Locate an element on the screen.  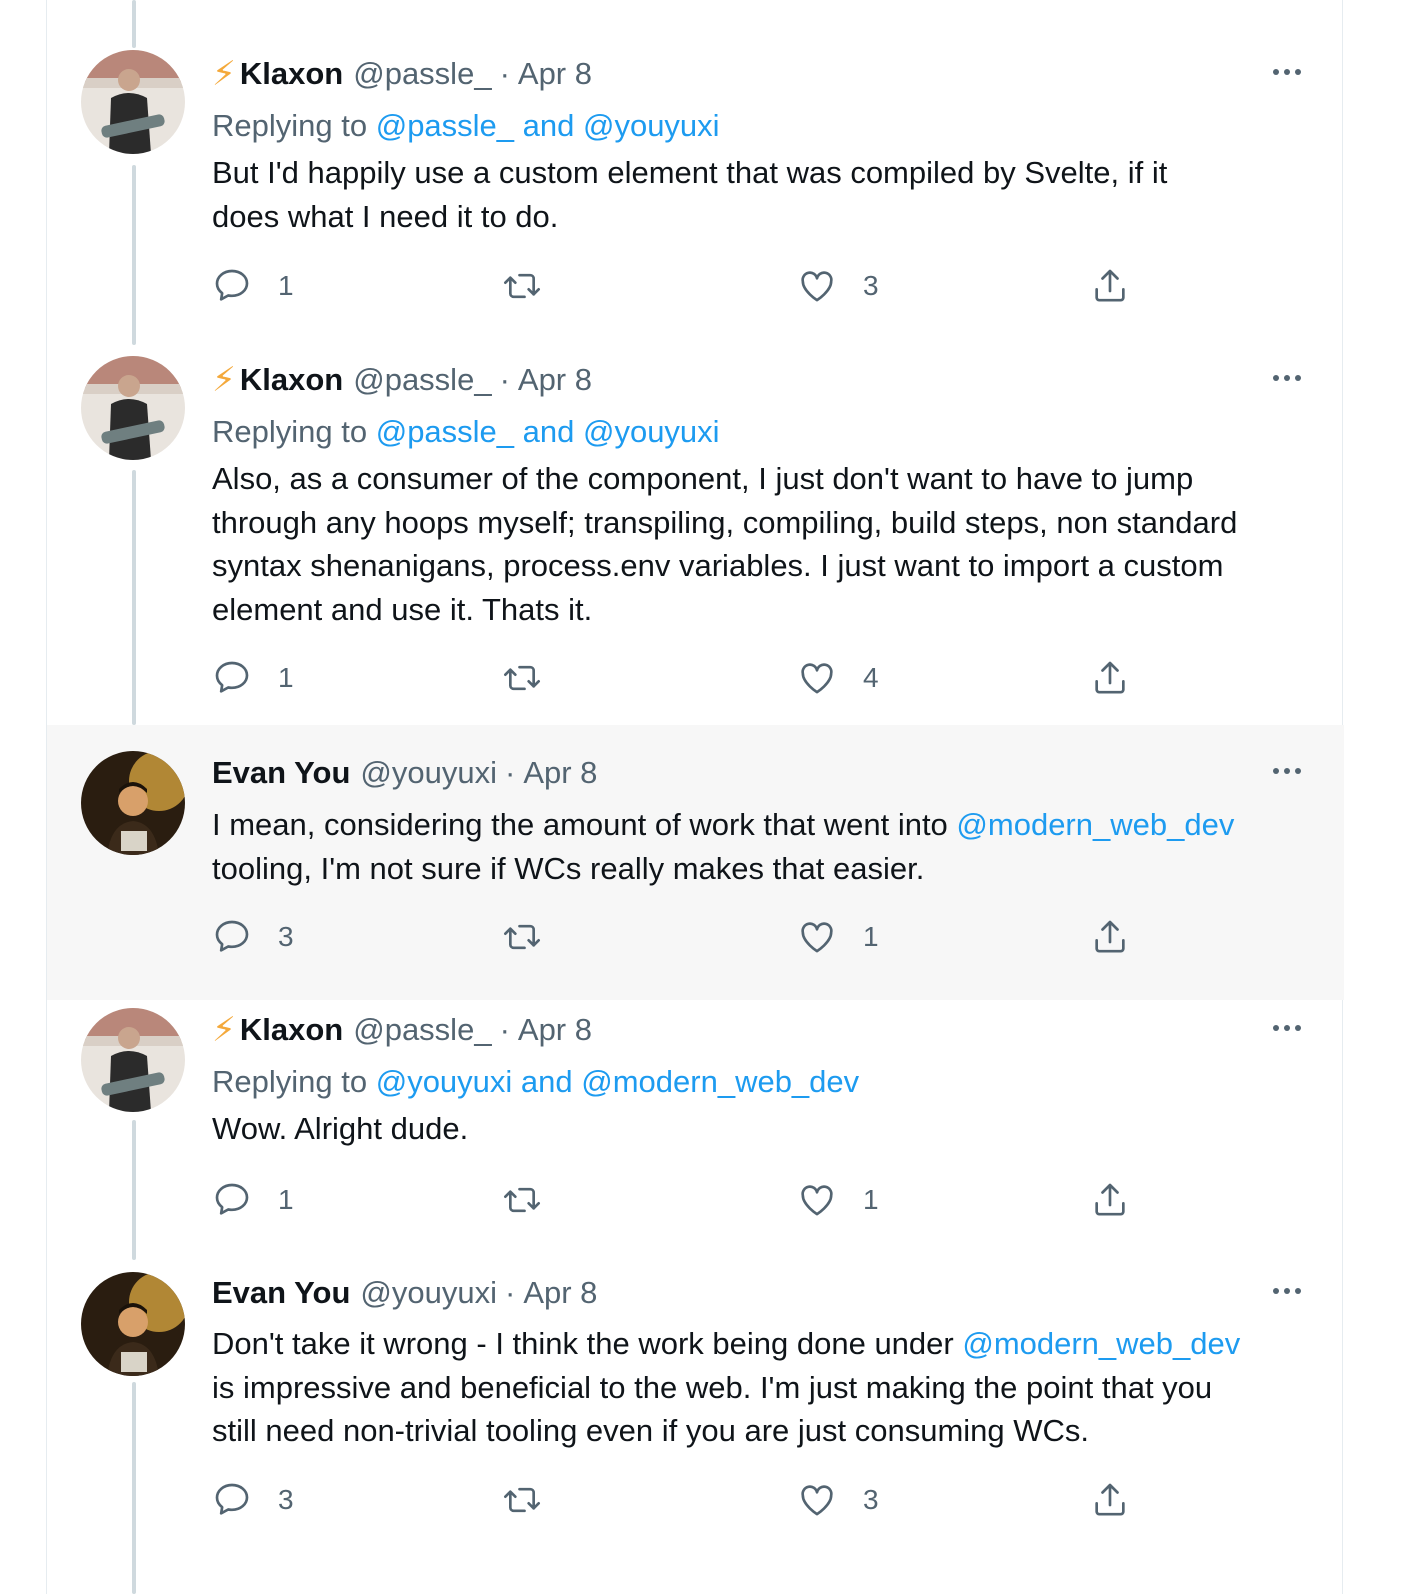
replying-to: Replying to @youyuxi and @modern_web_dev is located at coordinates (535, 1082).